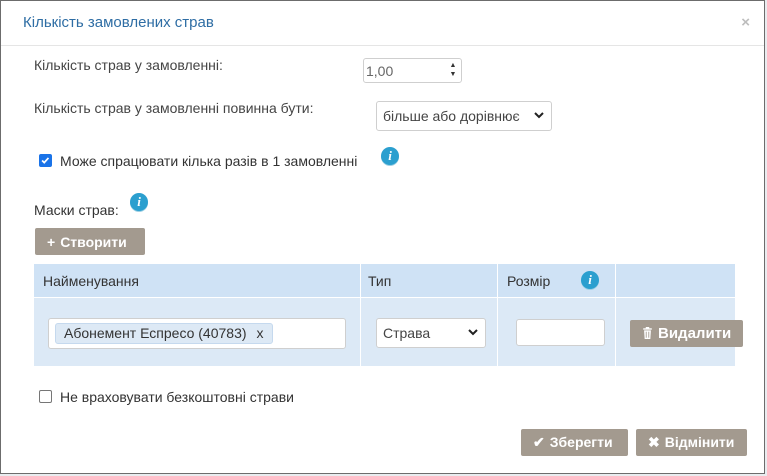  Describe the element at coordinates (699, 442) in the screenshot. I see `cancel-label: Відмінити` at that location.